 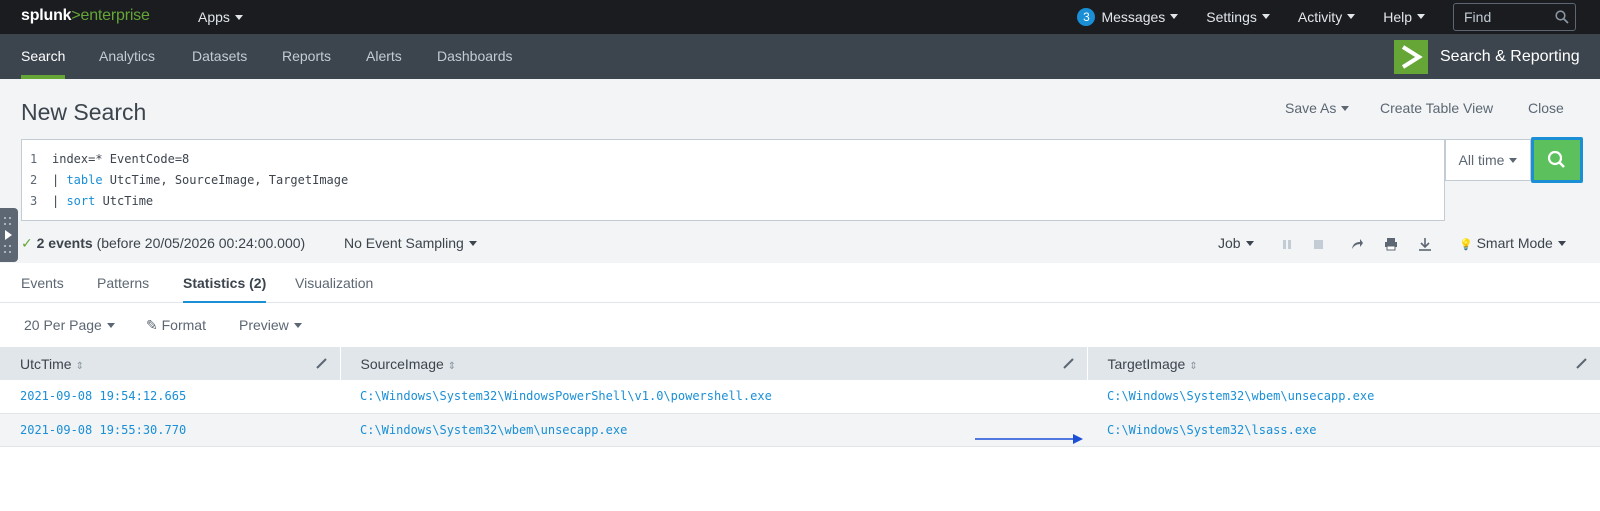 I want to click on mode-label: Smart Mode, so click(x=1514, y=243).